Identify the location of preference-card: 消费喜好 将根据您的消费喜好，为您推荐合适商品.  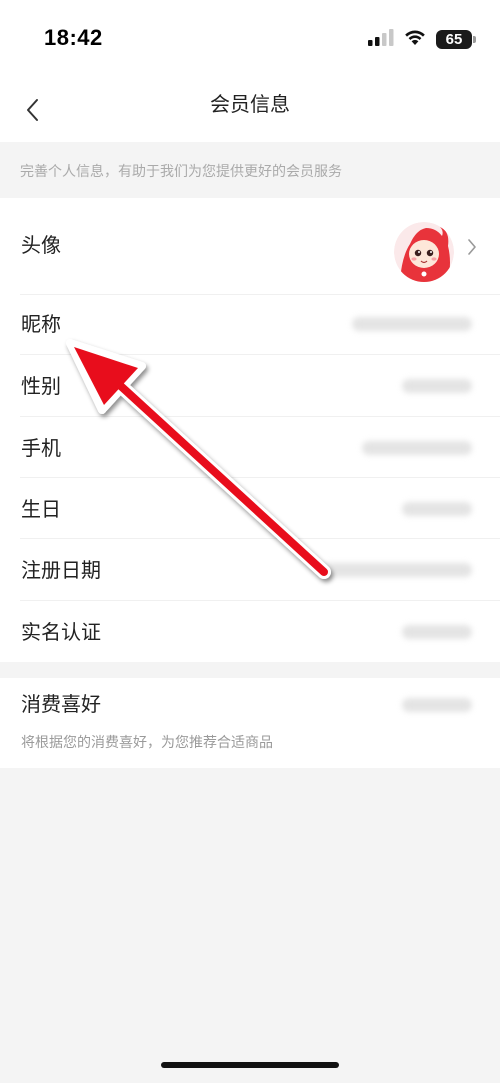
(250, 723).